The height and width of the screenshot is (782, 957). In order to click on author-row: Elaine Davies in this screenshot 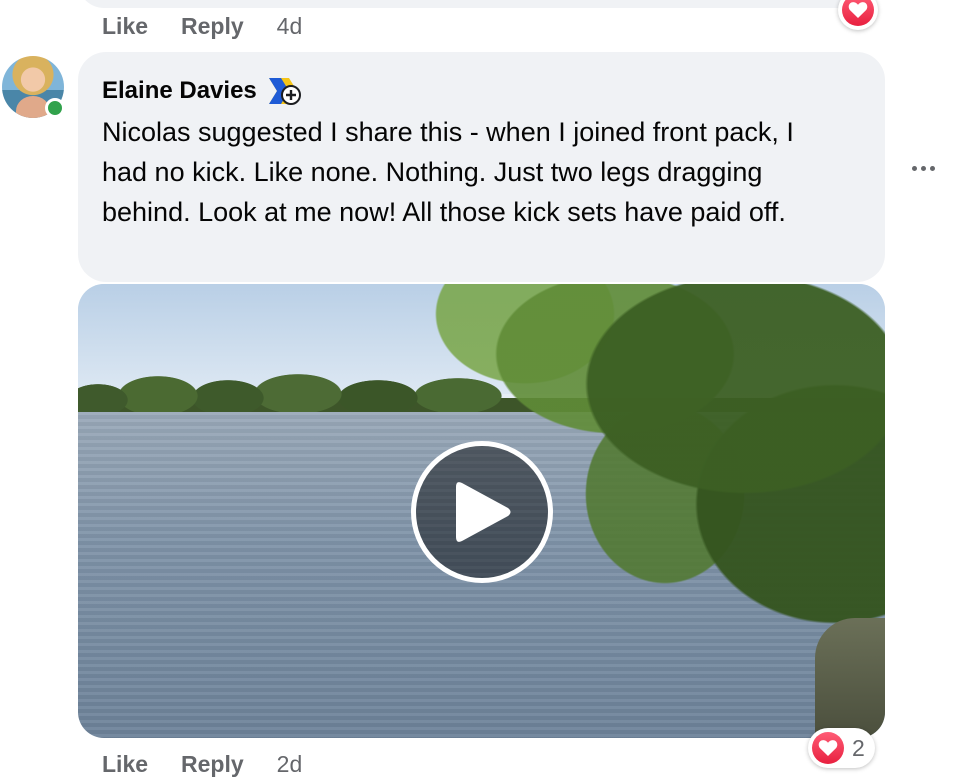, I will do `click(481, 91)`.